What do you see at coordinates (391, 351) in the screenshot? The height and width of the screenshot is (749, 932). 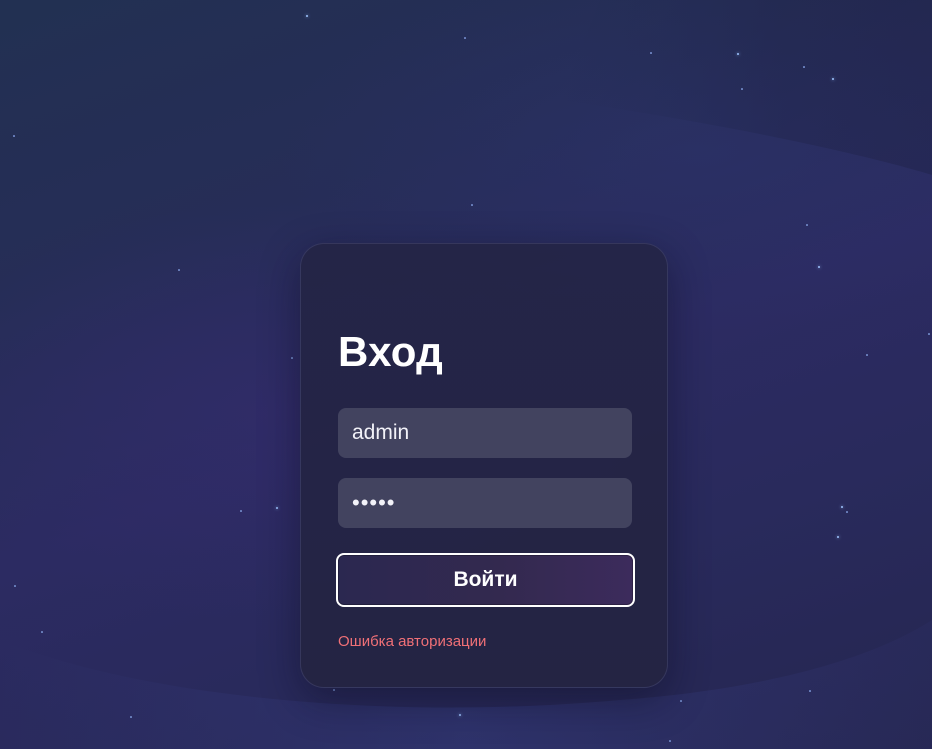 I see `login-title: Вход` at bounding box center [391, 351].